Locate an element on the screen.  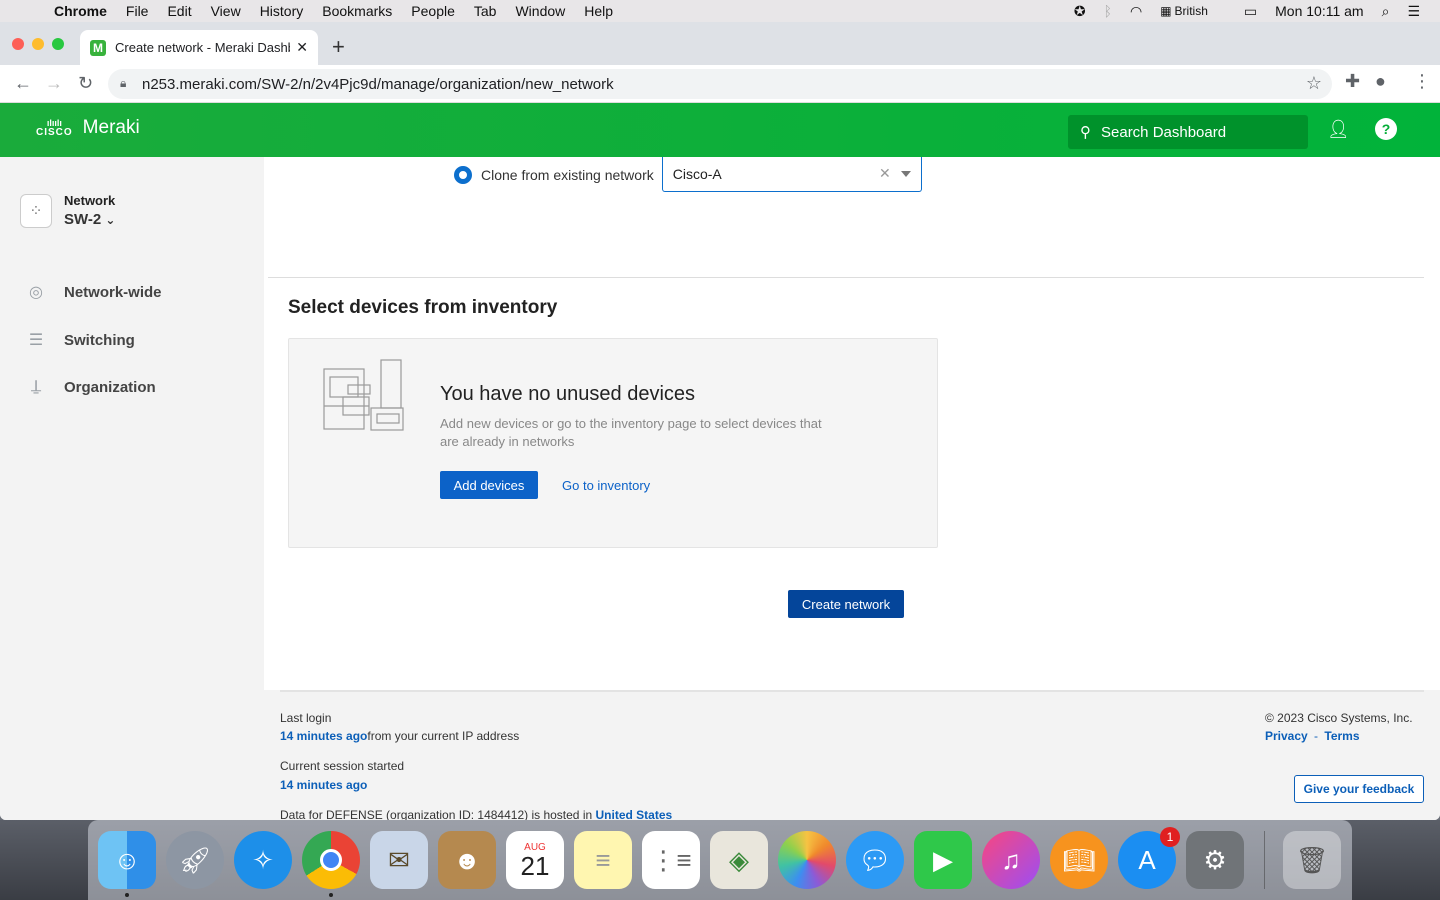
sidebar-item-organization: ⍊ Organization is located at coordinates (89, 387).